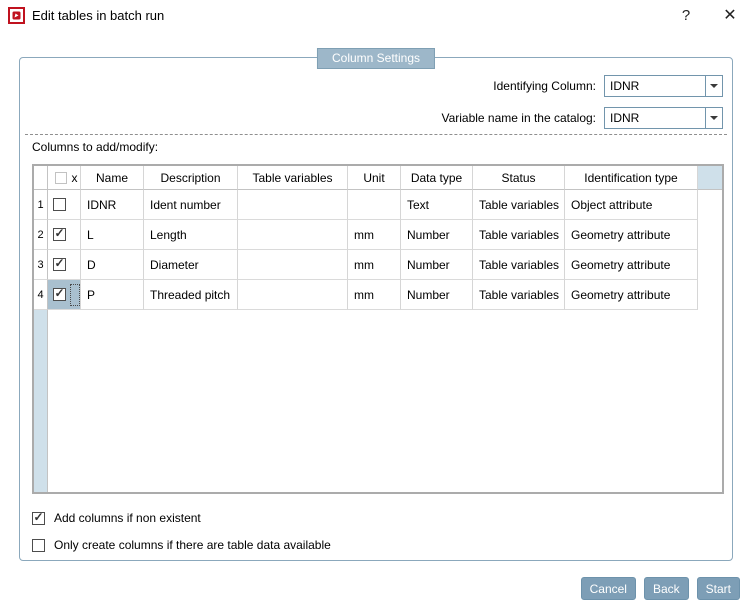  I want to click on header-filler-cell, so click(710, 178).